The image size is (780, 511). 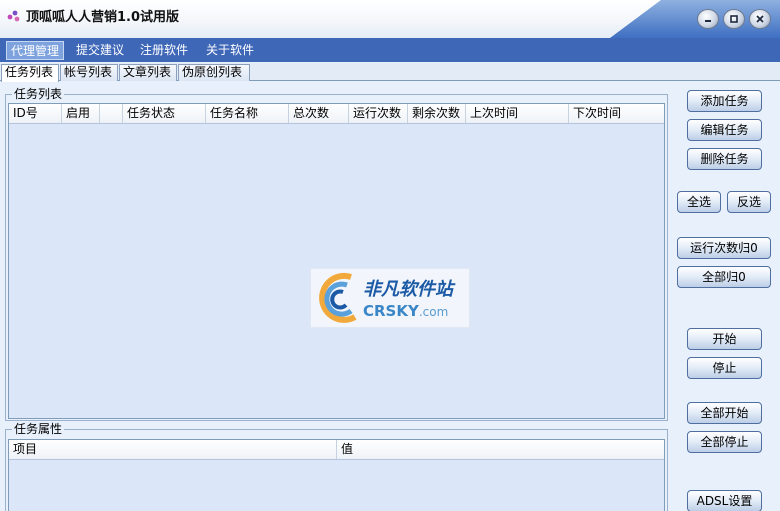 What do you see at coordinates (437, 113) in the screenshot?
I see `column-remaining-count: 剩余次数` at bounding box center [437, 113].